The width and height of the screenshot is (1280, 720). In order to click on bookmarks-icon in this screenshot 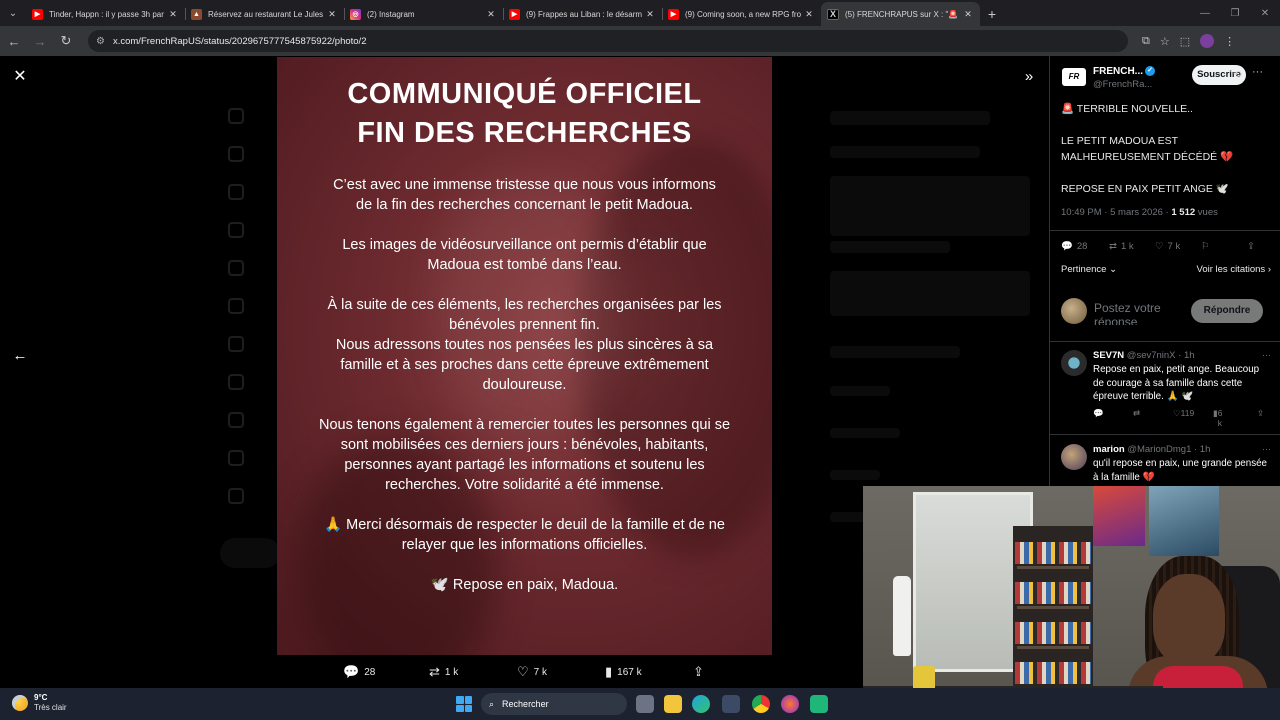, I will do `click(236, 344)`.